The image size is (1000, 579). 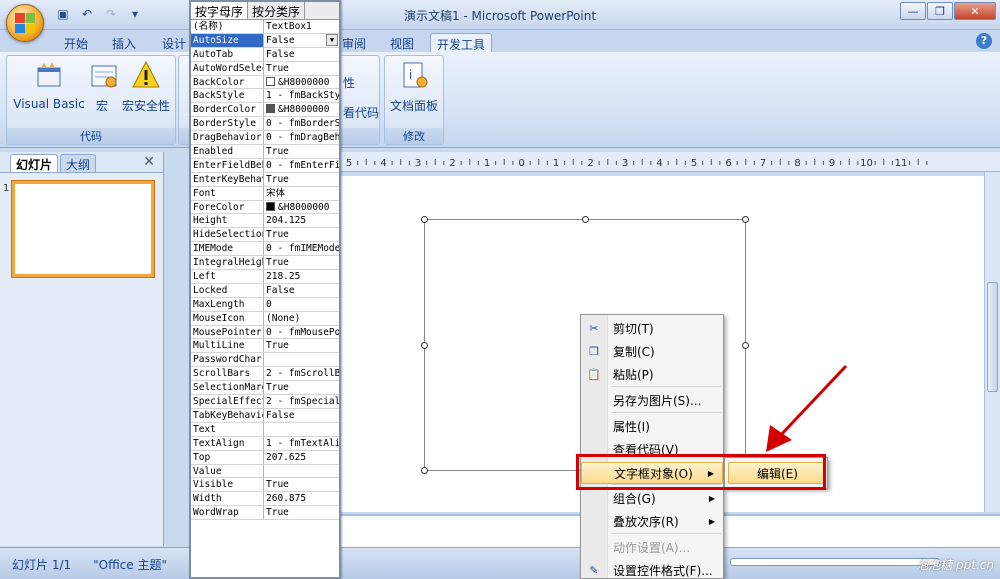 I want to click on property-row: Visible True, so click(x=265, y=485).